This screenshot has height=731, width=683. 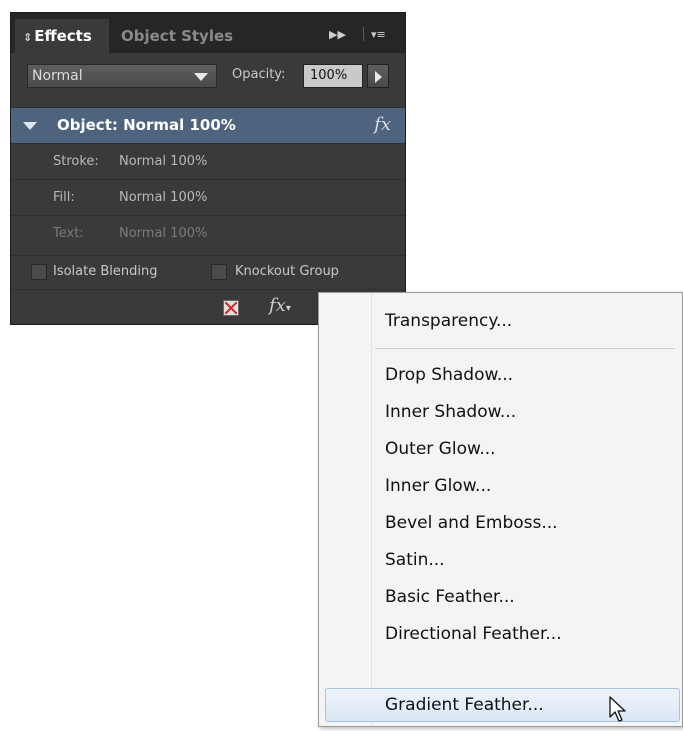 What do you see at coordinates (57, 76) in the screenshot?
I see `blend-mode-value: Normal` at bounding box center [57, 76].